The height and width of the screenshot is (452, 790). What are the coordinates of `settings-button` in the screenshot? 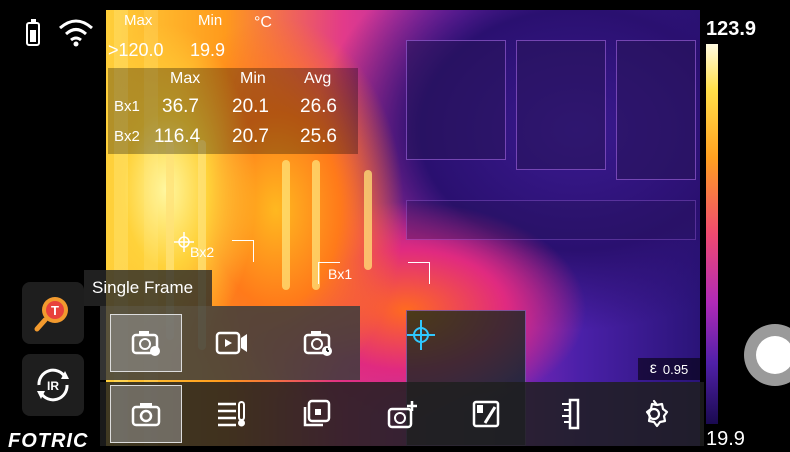 It's located at (654, 414).